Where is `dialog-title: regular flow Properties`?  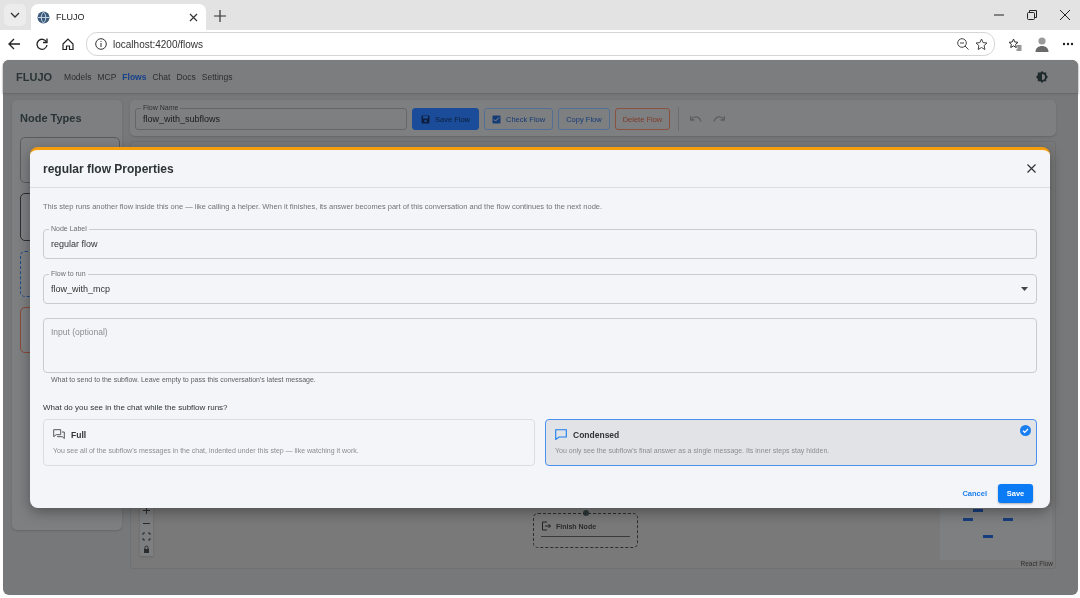
dialog-title: regular flow Properties is located at coordinates (108, 168).